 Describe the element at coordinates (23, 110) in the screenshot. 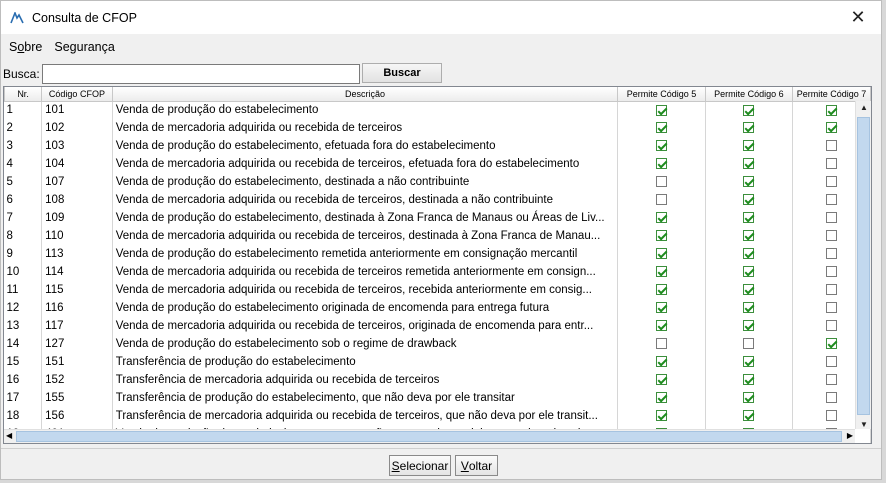

I see `row-number: 1` at that location.